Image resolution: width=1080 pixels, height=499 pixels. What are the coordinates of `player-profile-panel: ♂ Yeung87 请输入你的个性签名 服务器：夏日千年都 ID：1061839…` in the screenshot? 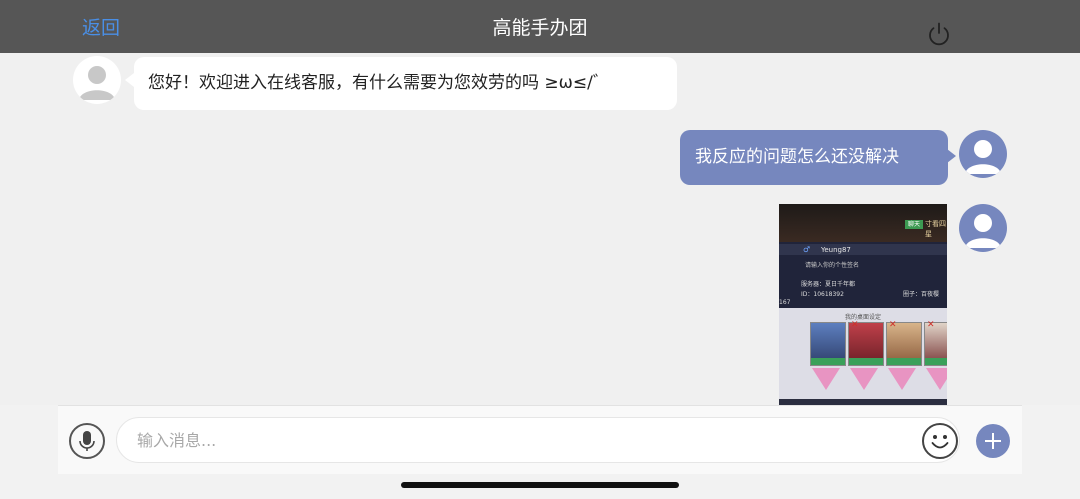 It's located at (863, 275).